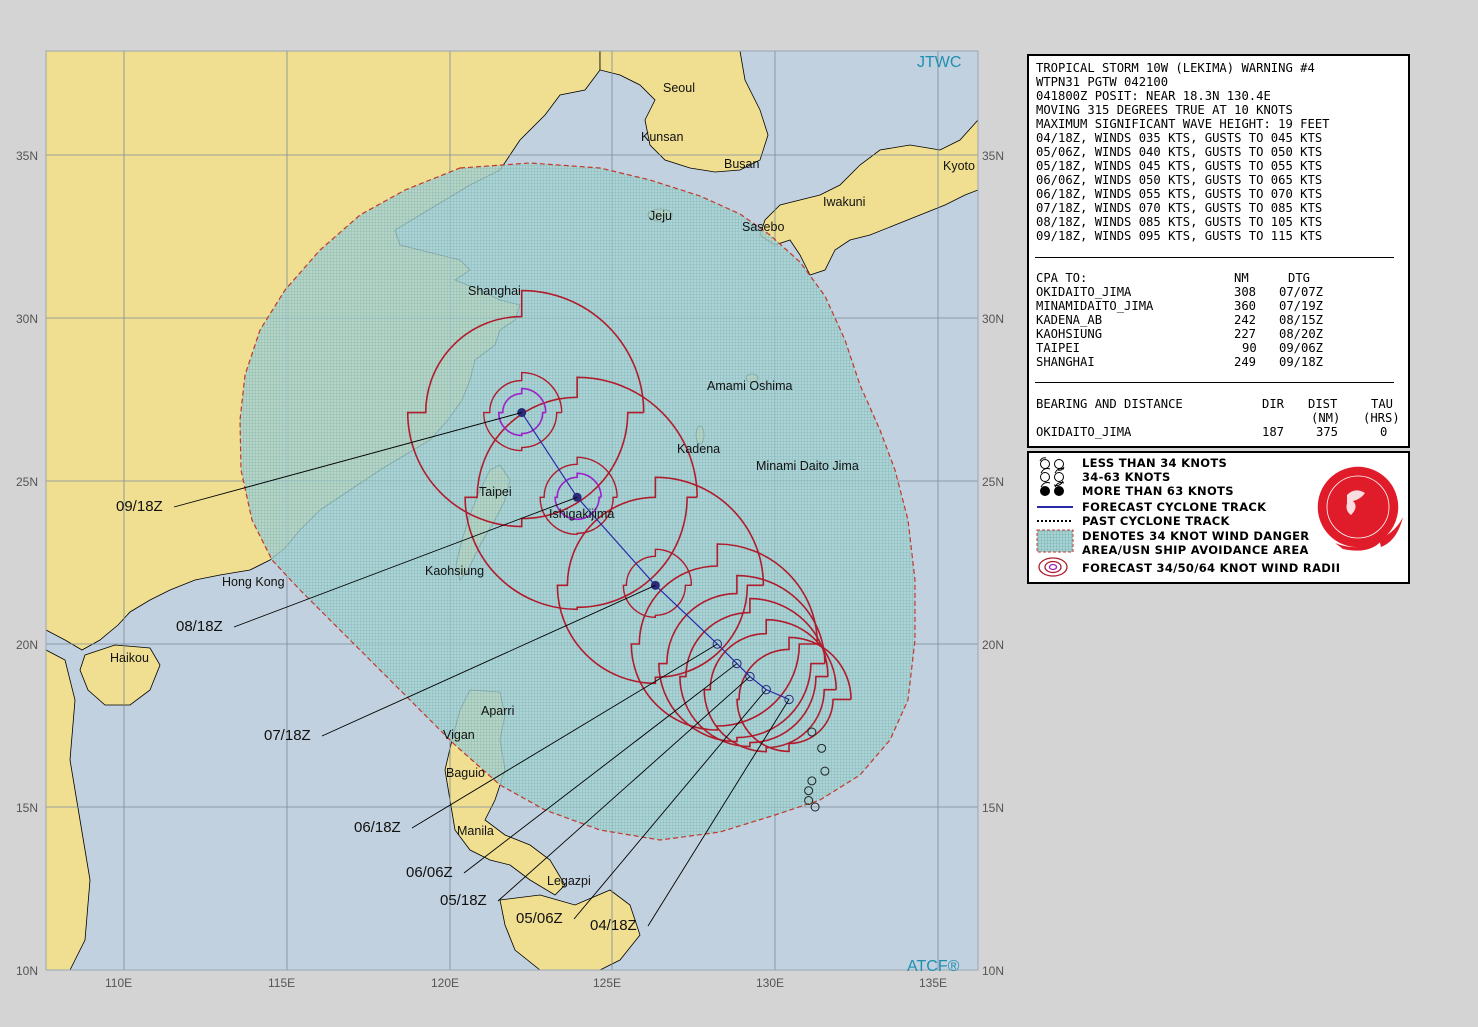 The height and width of the screenshot is (1027, 1478). I want to click on legend-label: FORECAST CYCLONE TRACK, so click(1174, 507).